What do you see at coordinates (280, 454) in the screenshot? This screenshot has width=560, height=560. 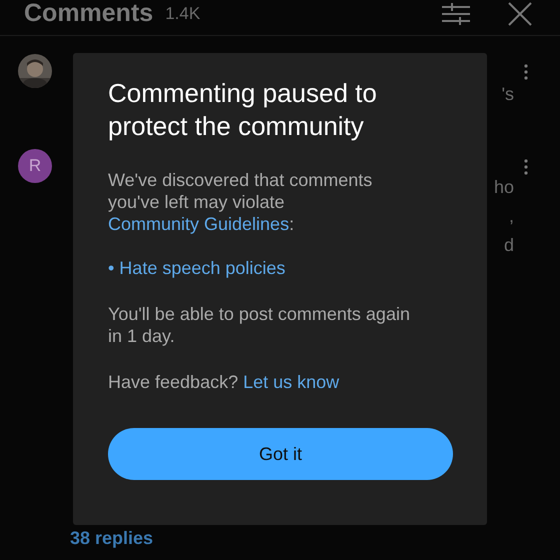 I see `got-it-button: Got it` at bounding box center [280, 454].